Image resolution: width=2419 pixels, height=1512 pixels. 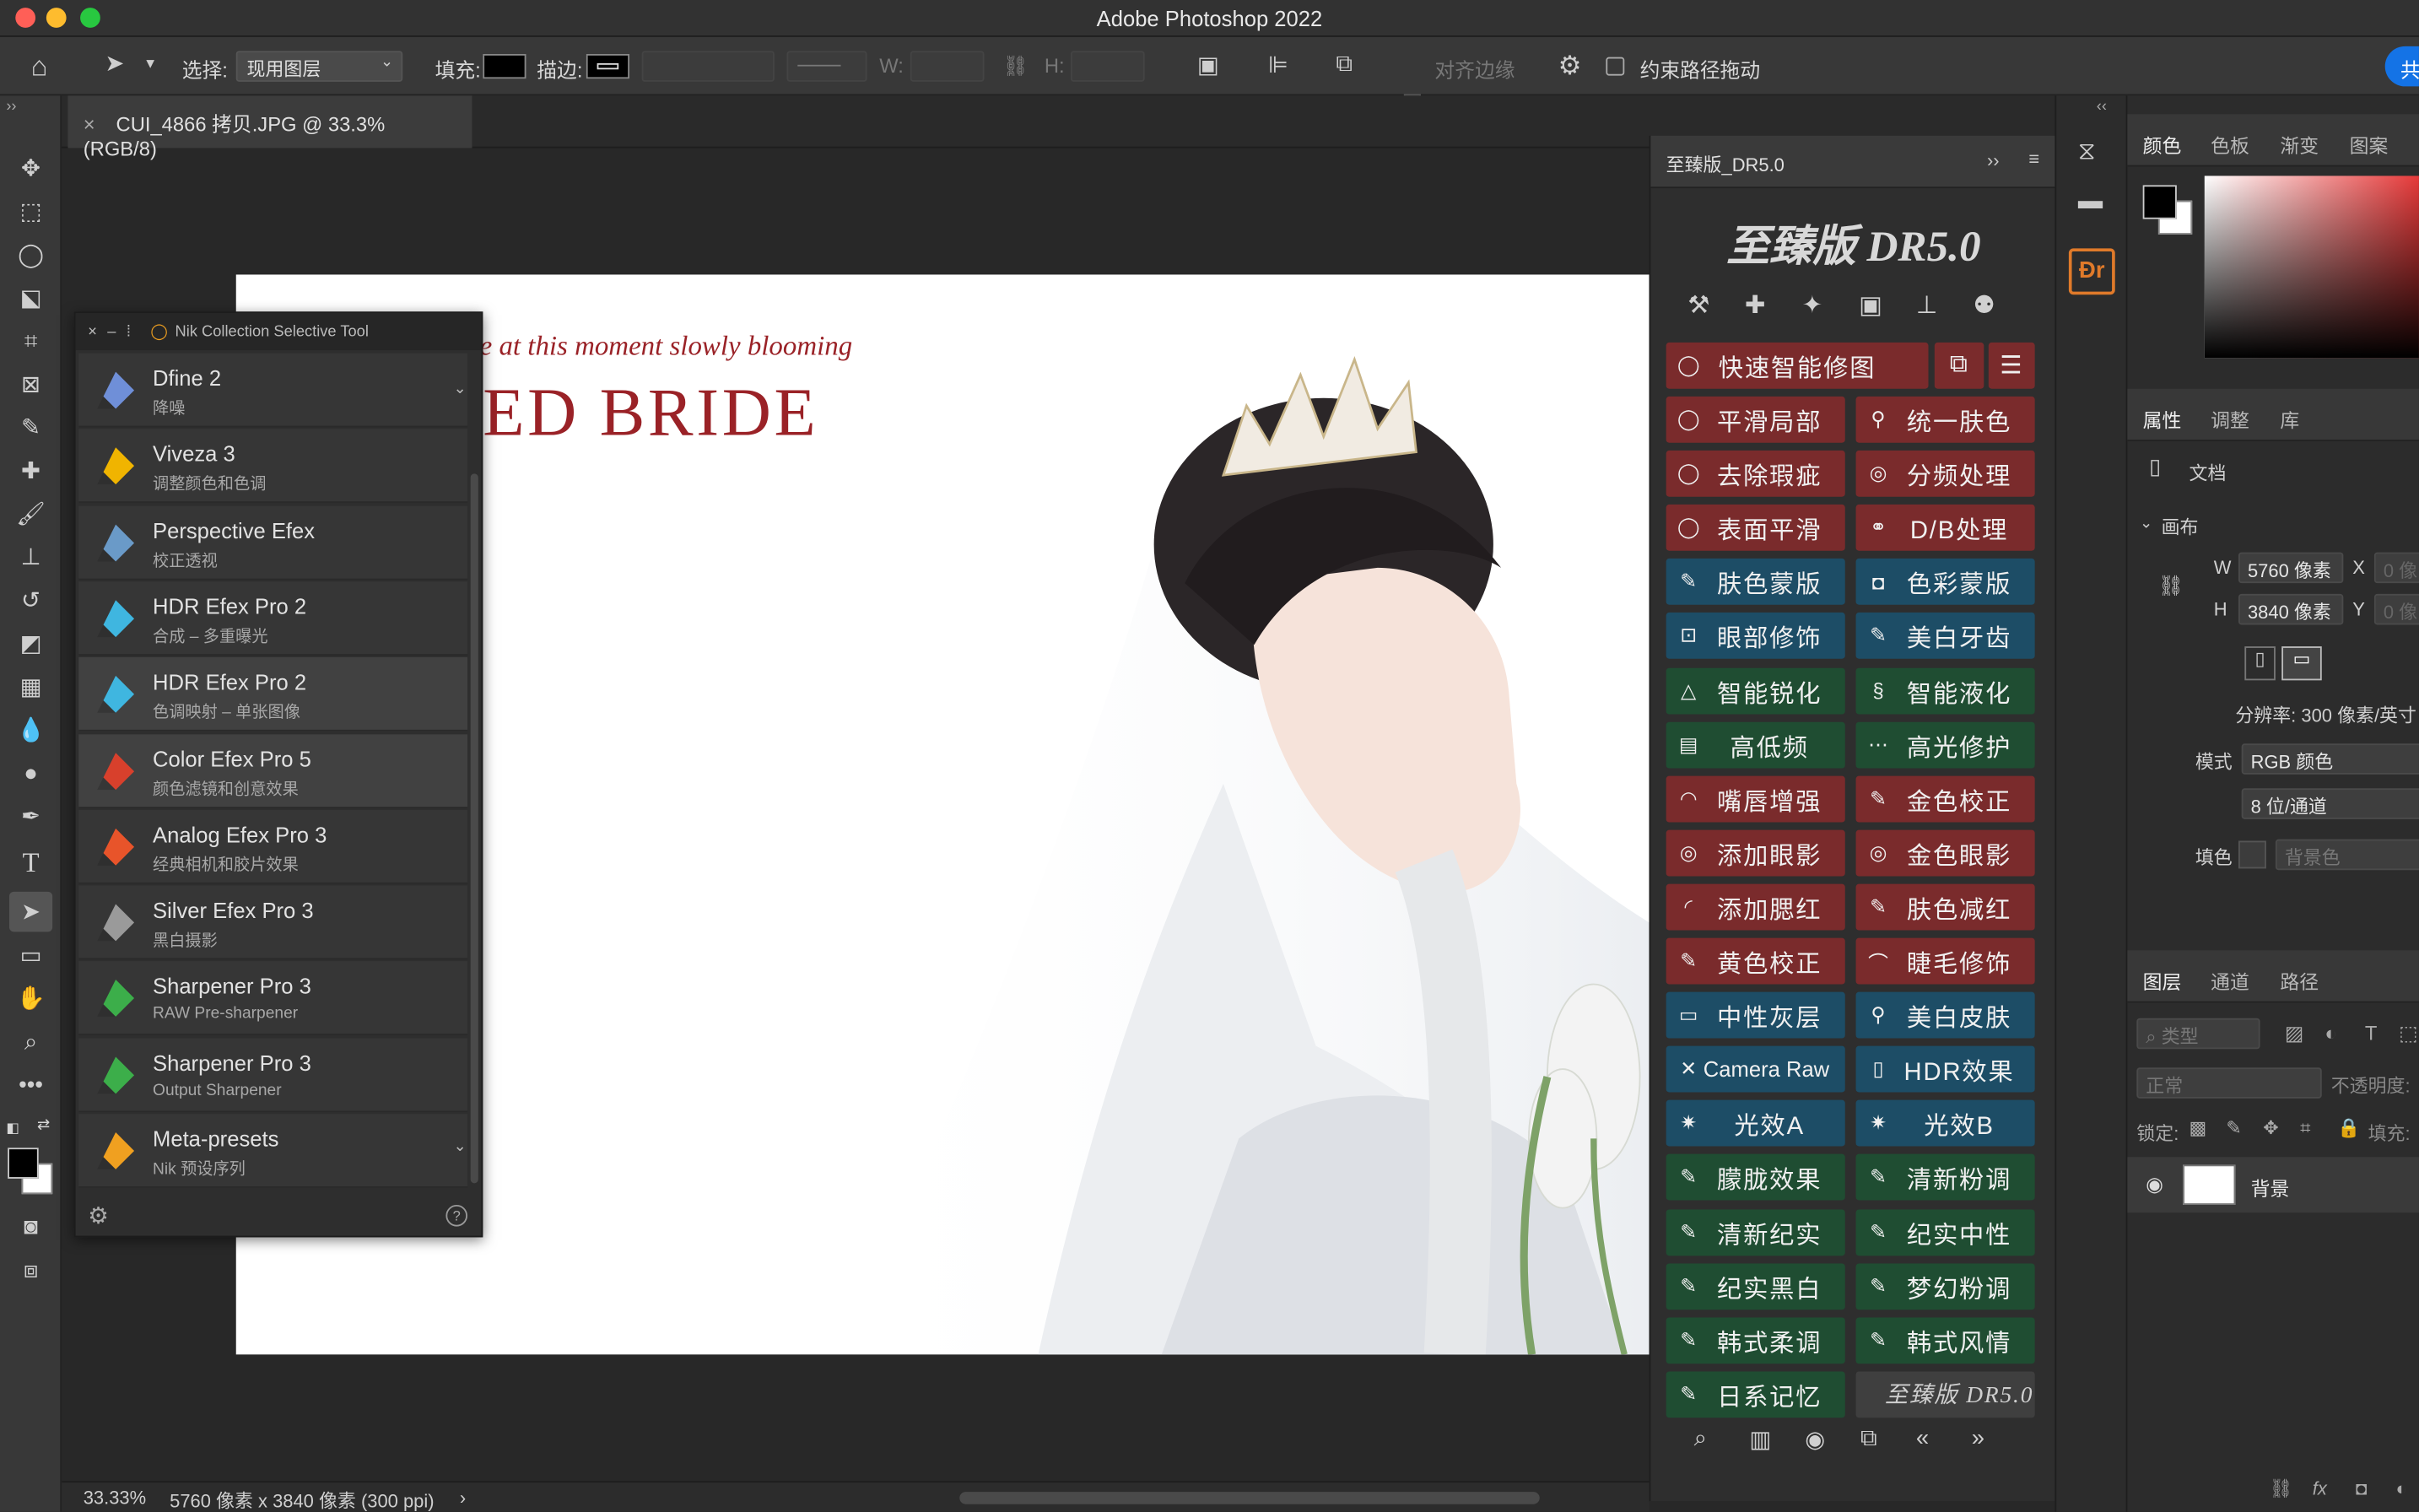 I want to click on dr-button-r14-c0: ✎ 朦胧效果, so click(x=1755, y=1178).